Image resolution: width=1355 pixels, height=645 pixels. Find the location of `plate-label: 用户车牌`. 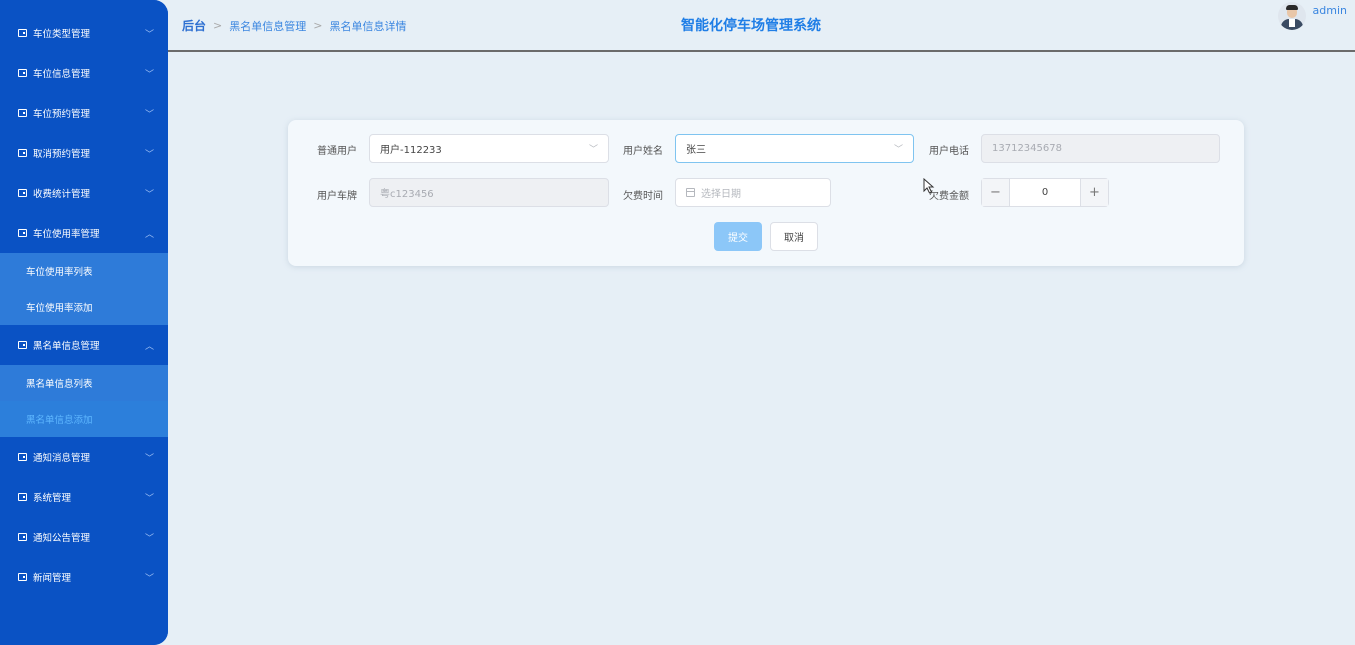

plate-label: 用户车牌 is located at coordinates (337, 196).